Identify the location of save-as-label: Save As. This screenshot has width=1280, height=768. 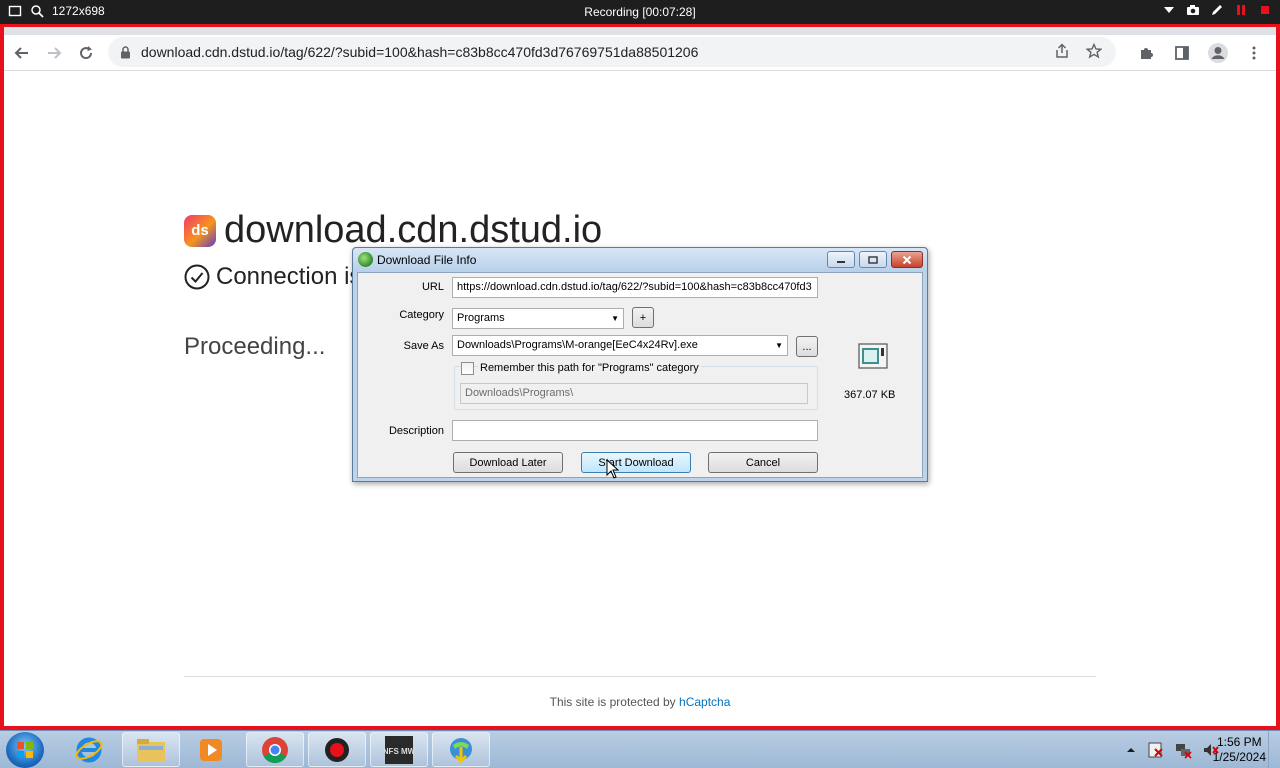
(423, 346).